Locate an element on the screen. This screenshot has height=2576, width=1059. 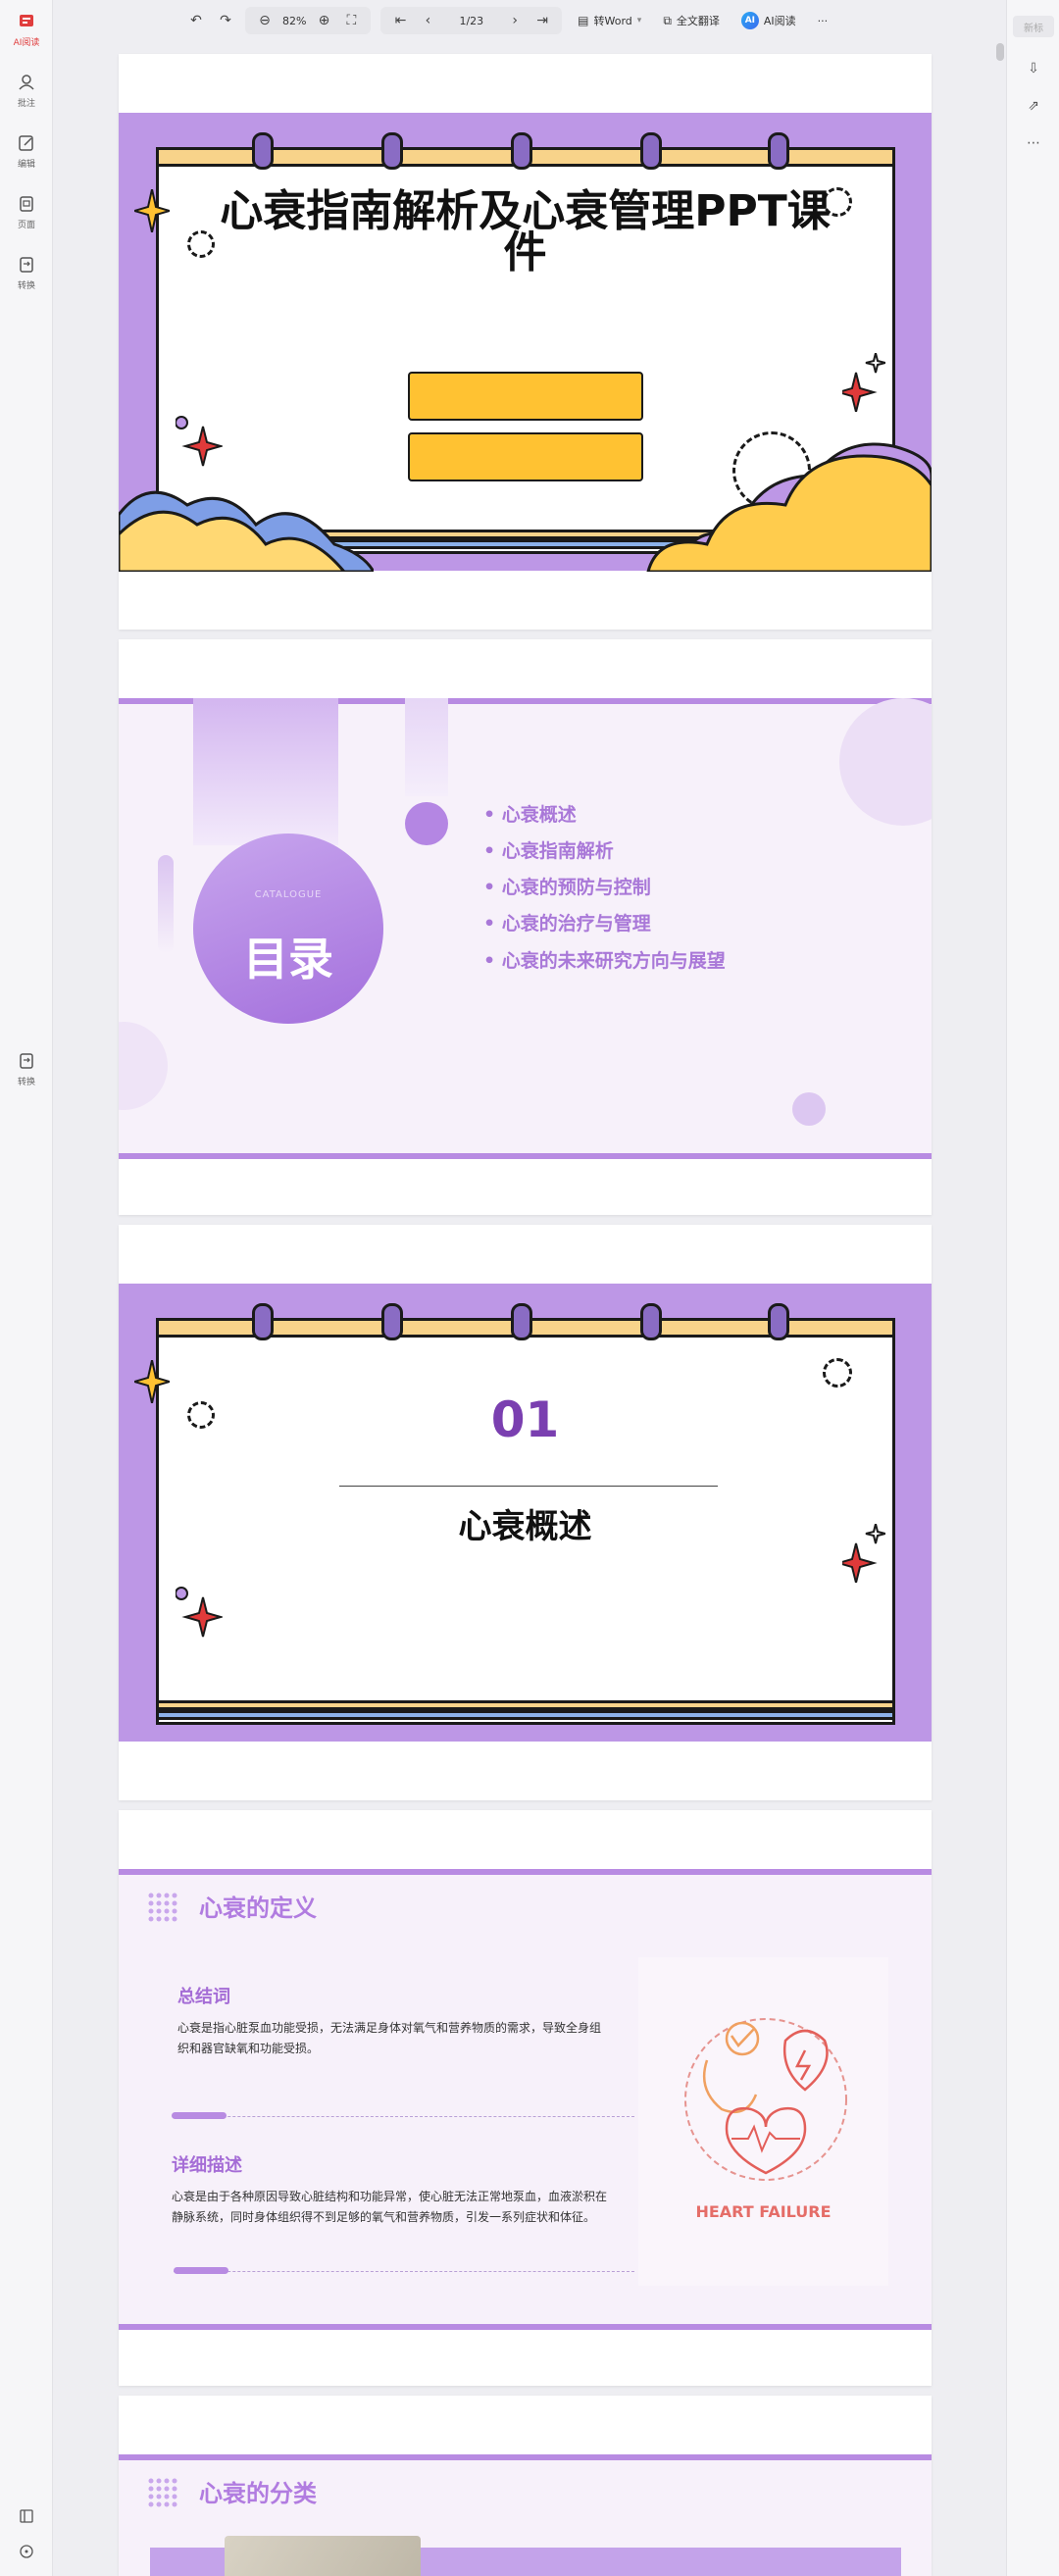
sidebar-item-annotate: 批注 is located at coordinates (26, 91).